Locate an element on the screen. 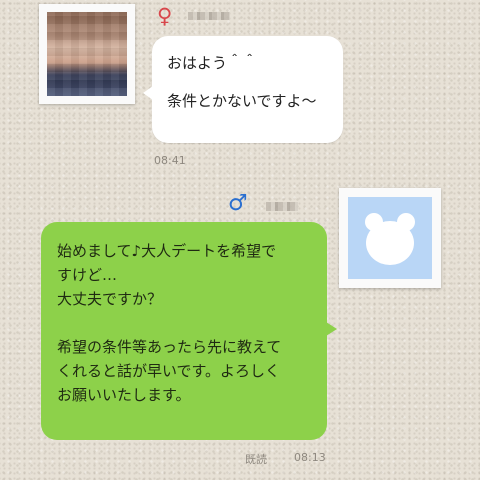 Image resolution: width=480 pixels, height=480 pixels. message-line: 条件とかないですよ～ is located at coordinates (242, 101).